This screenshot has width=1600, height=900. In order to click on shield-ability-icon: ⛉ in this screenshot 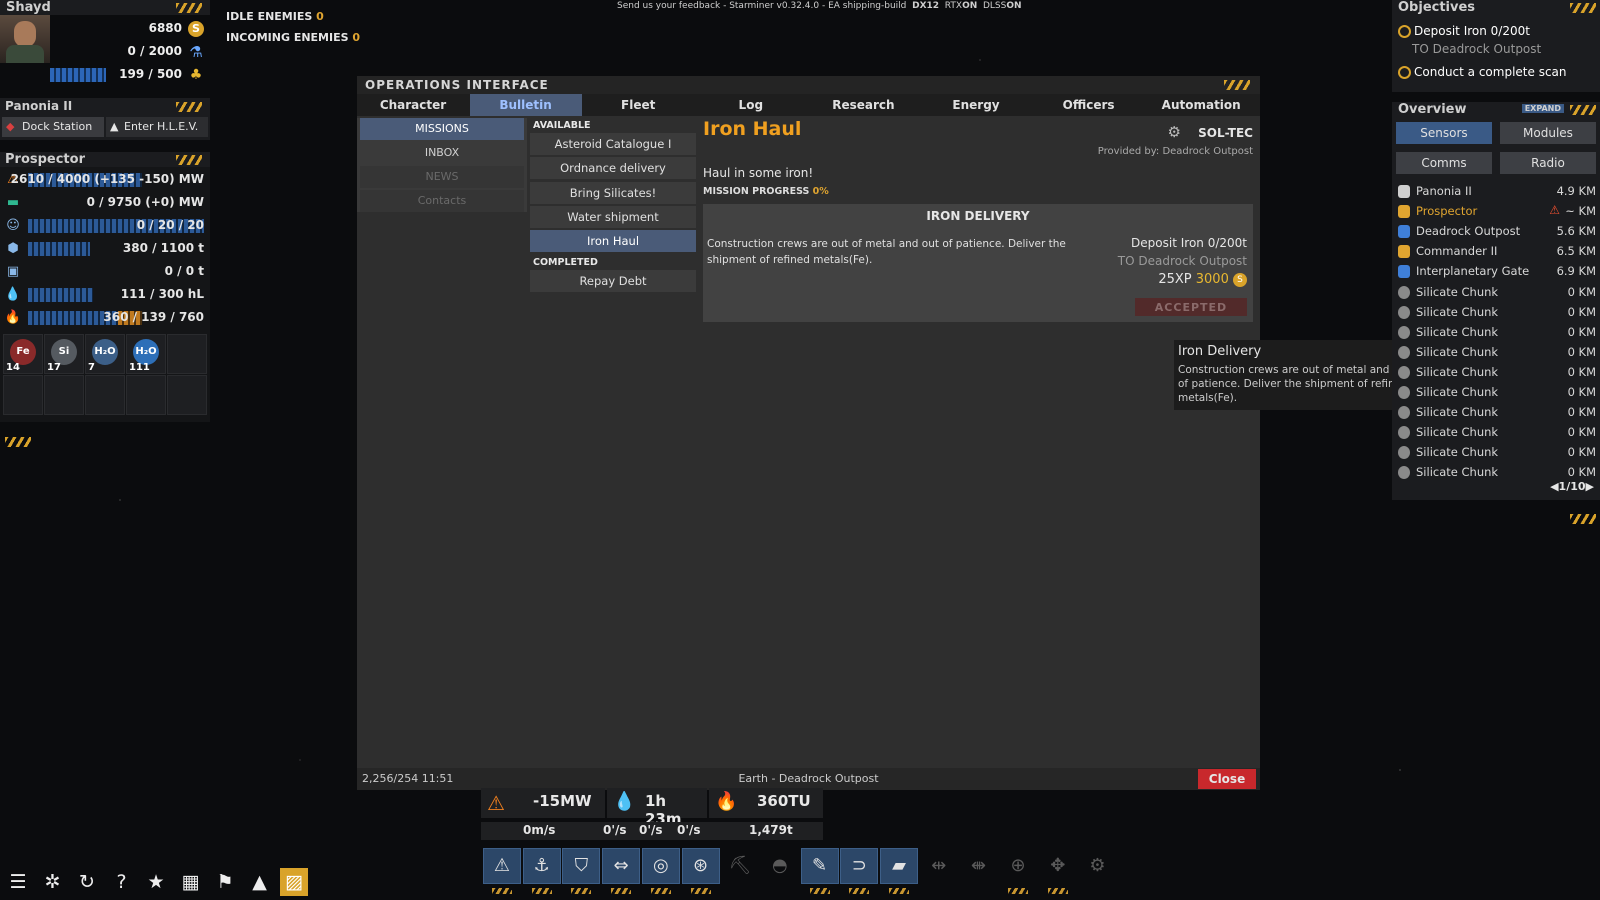, I will do `click(581, 866)`.